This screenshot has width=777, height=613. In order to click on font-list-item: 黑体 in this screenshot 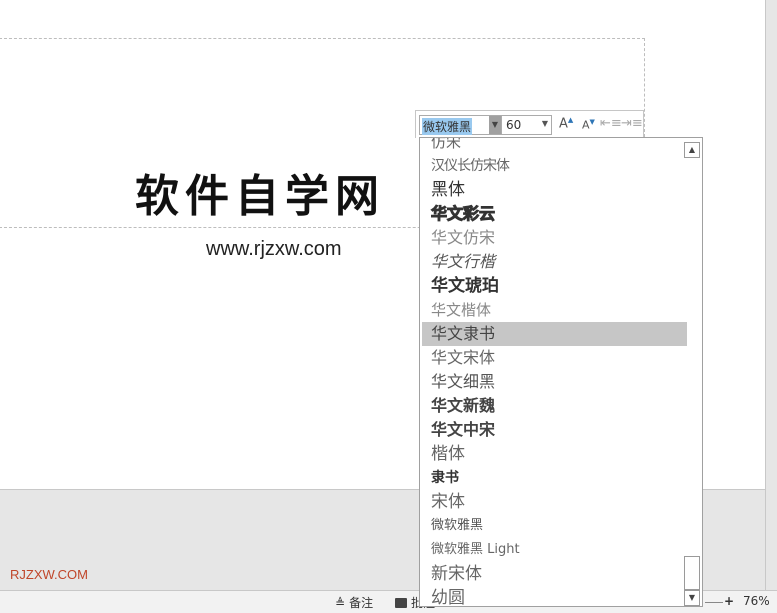, I will do `click(552, 190)`.